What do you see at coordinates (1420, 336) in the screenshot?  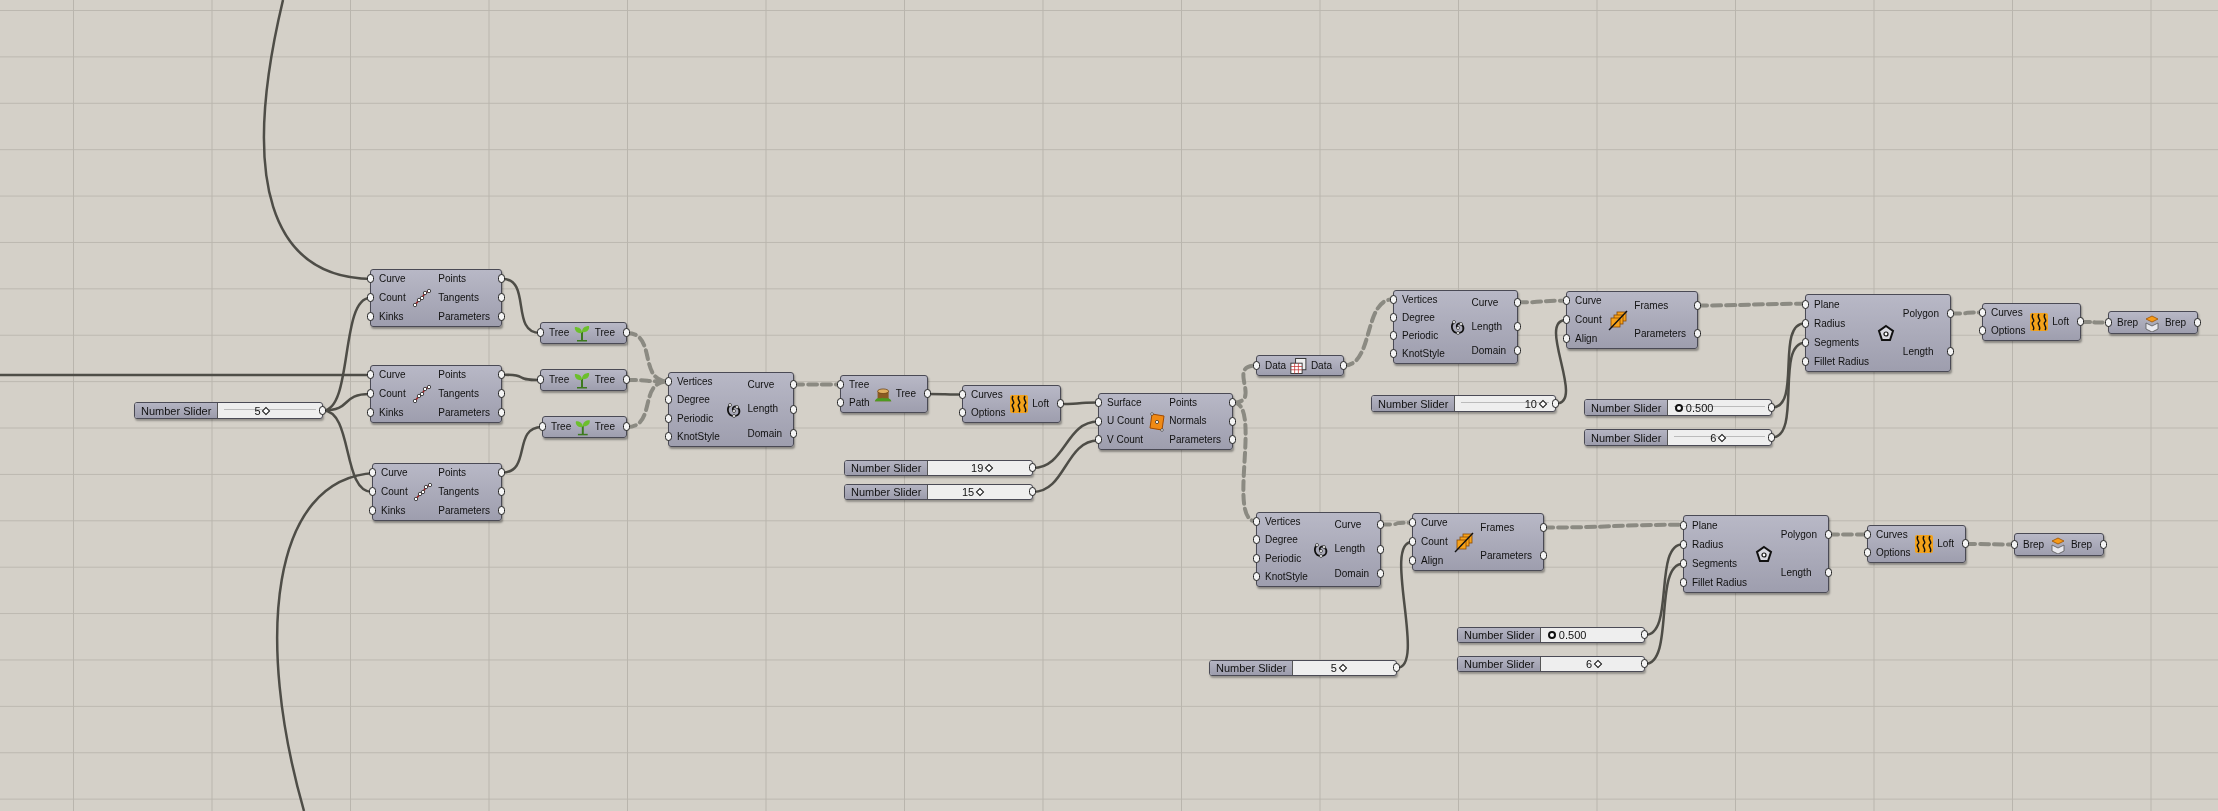 I see `input-label: Periodic` at bounding box center [1420, 336].